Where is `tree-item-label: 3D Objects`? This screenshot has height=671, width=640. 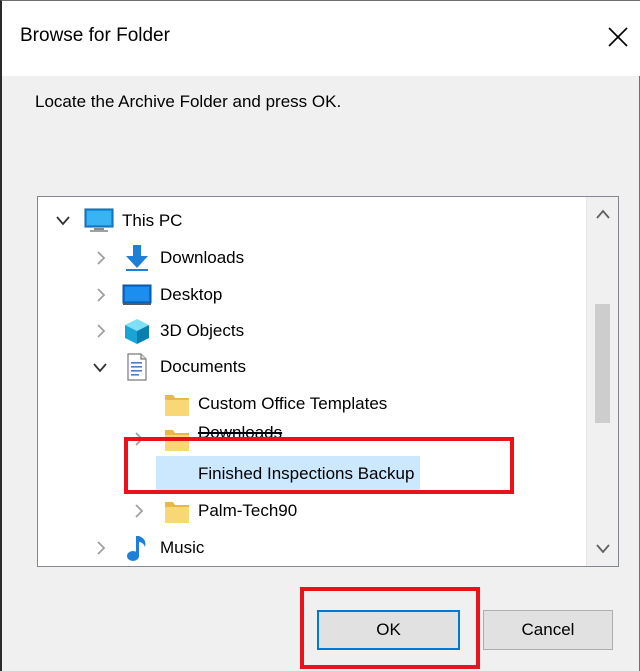
tree-item-label: 3D Objects is located at coordinates (202, 330).